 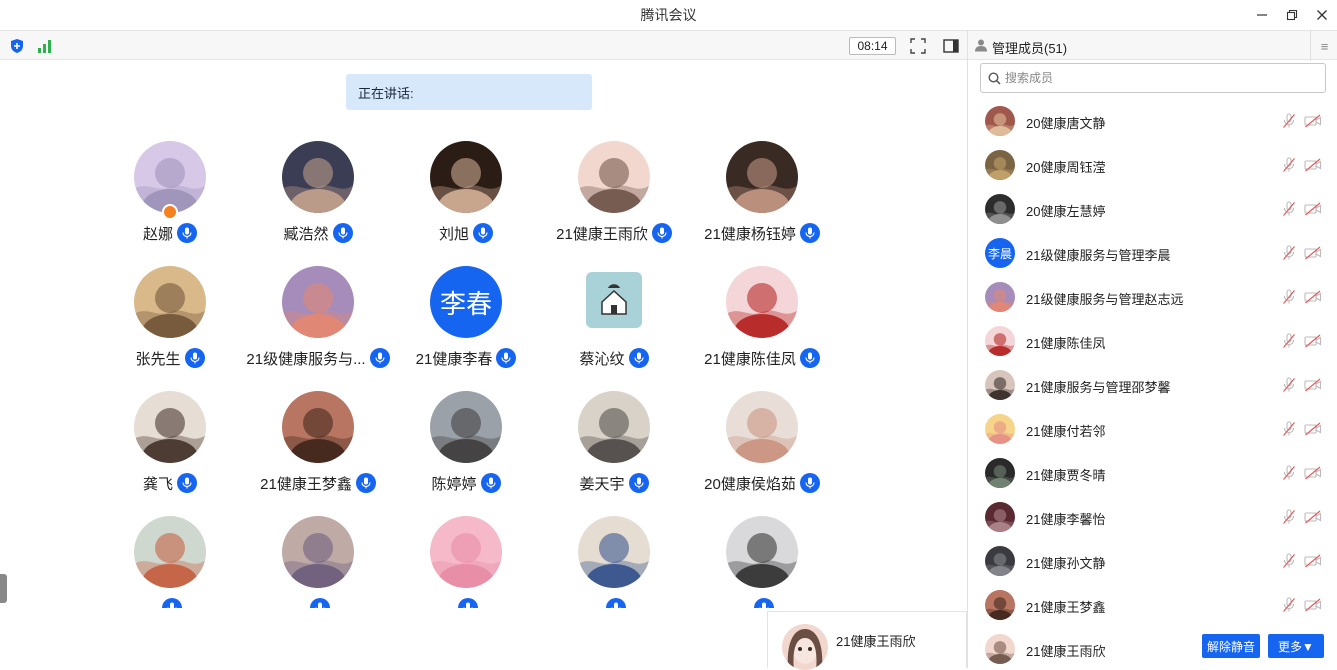 I want to click on participant-tile: 21健康王梦鑫, so click(x=318, y=450).